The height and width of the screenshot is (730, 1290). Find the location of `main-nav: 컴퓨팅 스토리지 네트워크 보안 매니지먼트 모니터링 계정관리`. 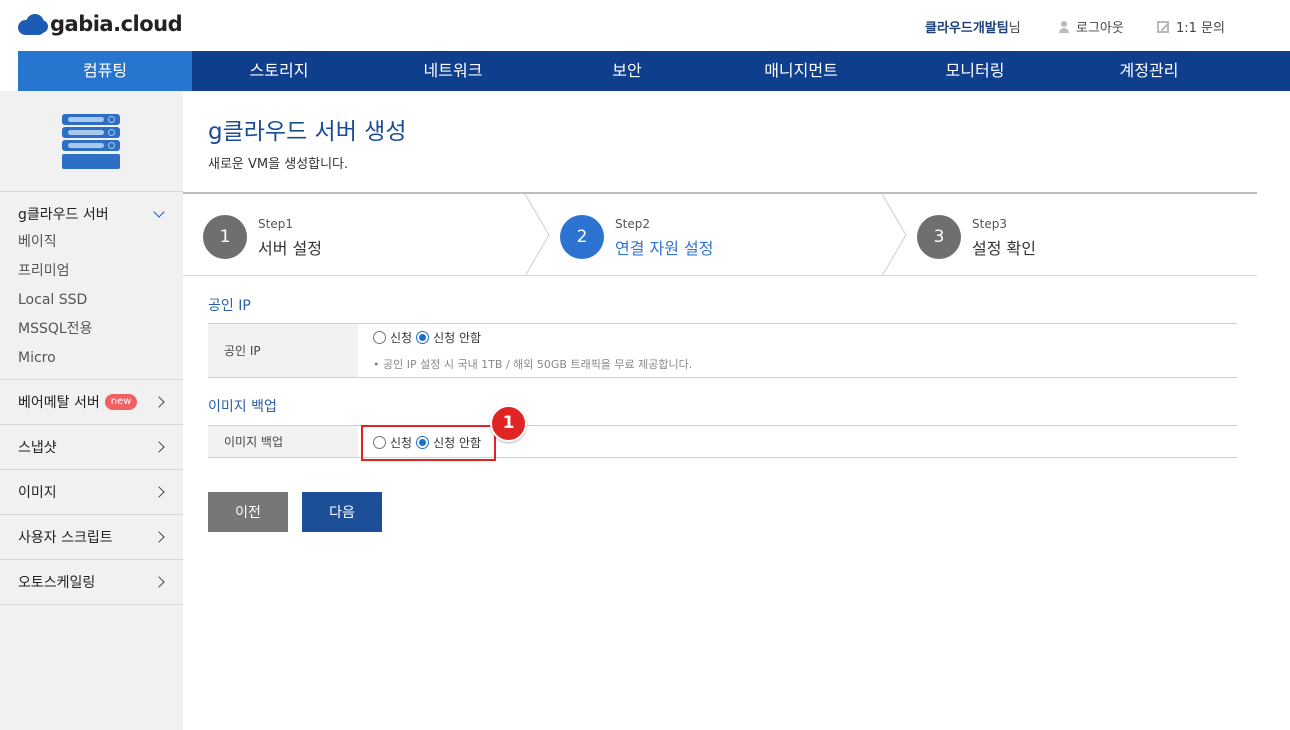

main-nav: 컴퓨팅 스토리지 네트워크 보안 매니지먼트 모니터링 계정관리 is located at coordinates (654, 71).